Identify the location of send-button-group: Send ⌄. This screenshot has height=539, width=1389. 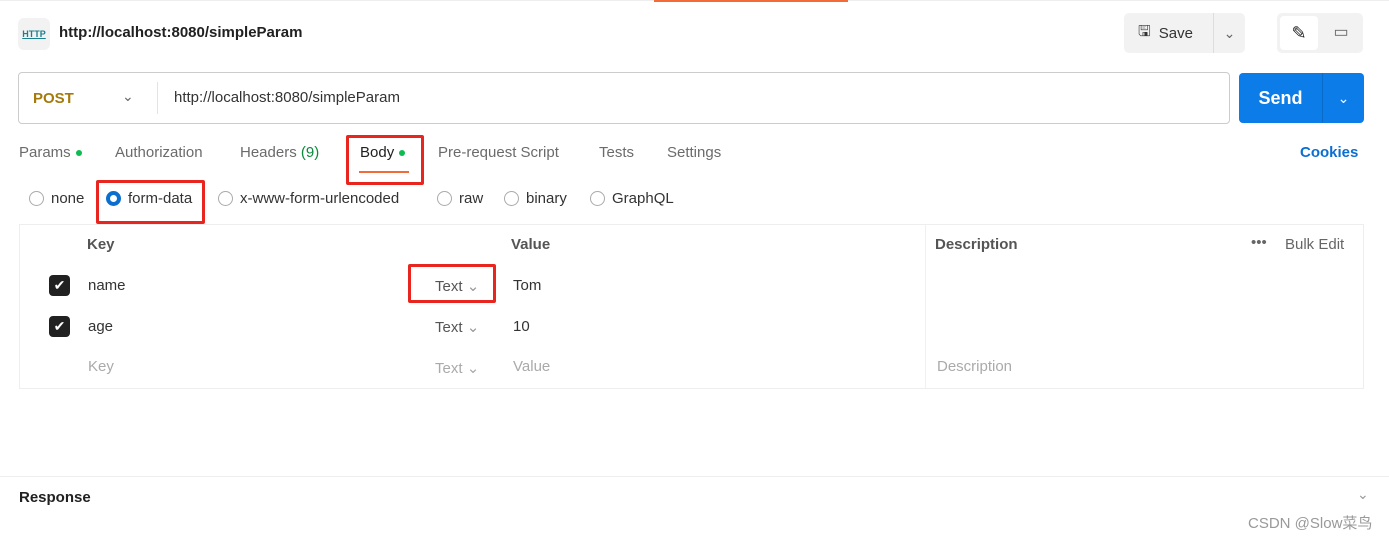
(1301, 98).